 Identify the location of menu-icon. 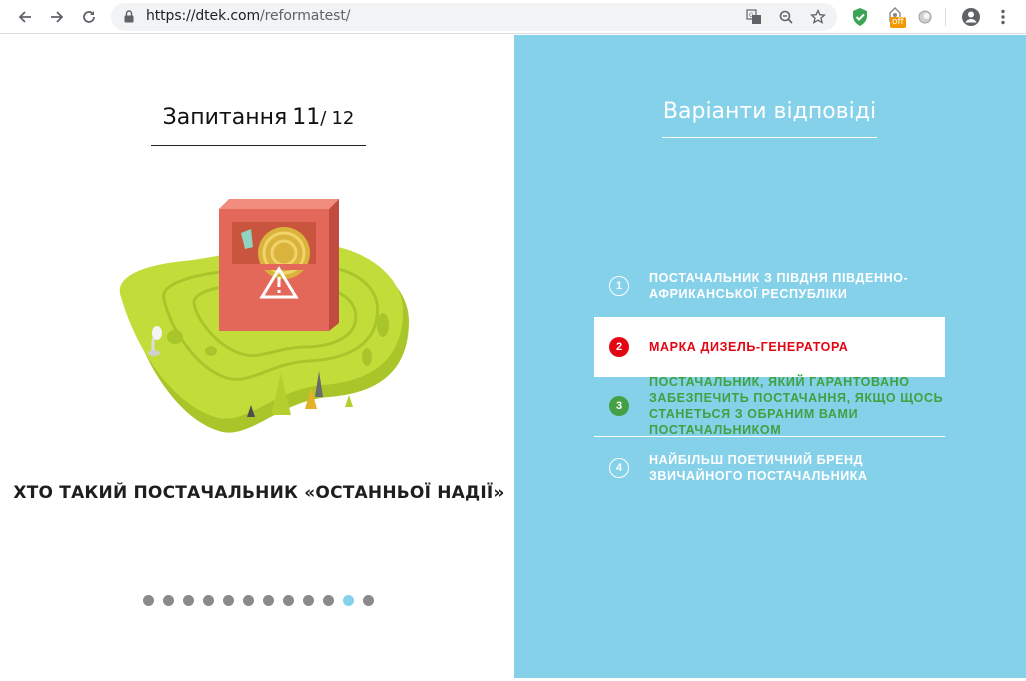
(1003, 17).